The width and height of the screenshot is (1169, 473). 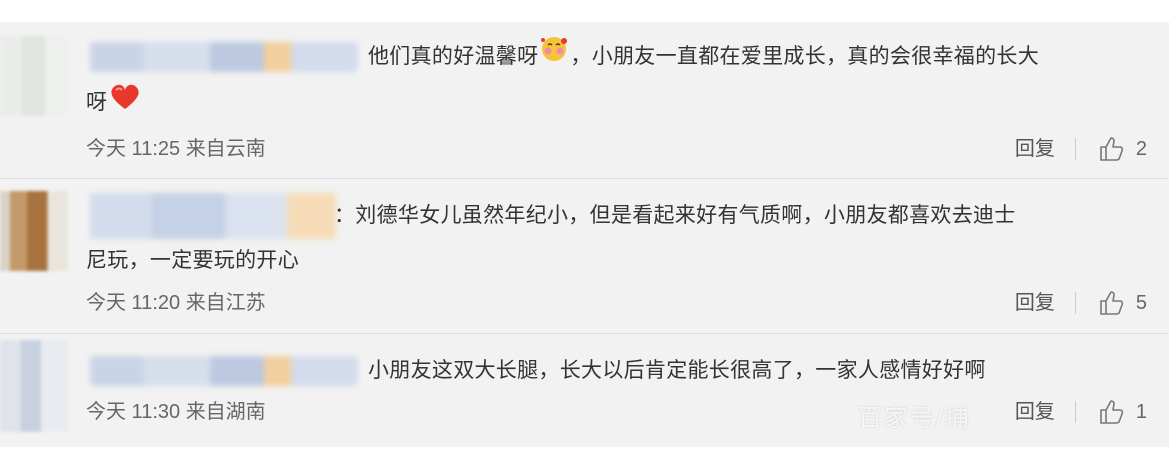 What do you see at coordinates (125, 104) in the screenshot?
I see `heart-emoji` at bounding box center [125, 104].